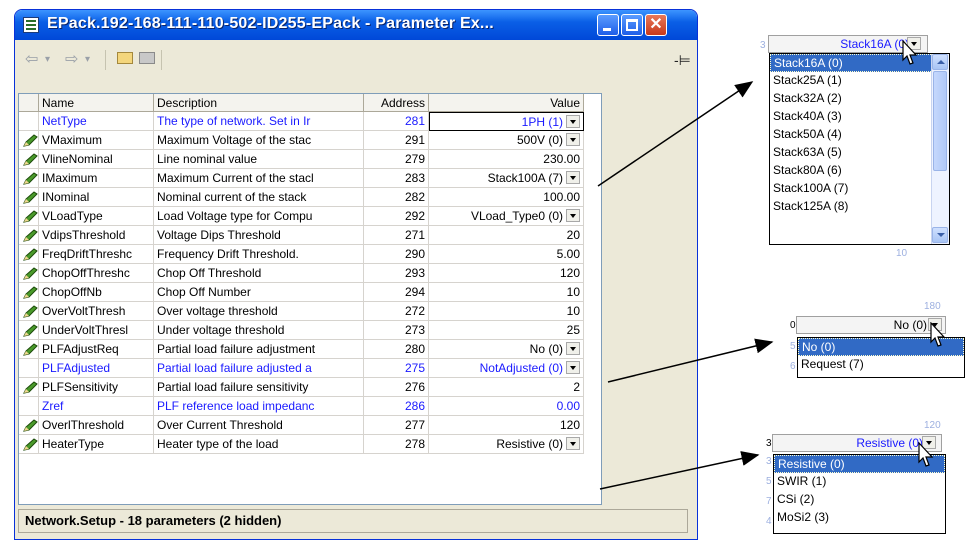  Describe the element at coordinates (679, 470) in the screenshot. I see `callout-arrow-heatertype` at that location.